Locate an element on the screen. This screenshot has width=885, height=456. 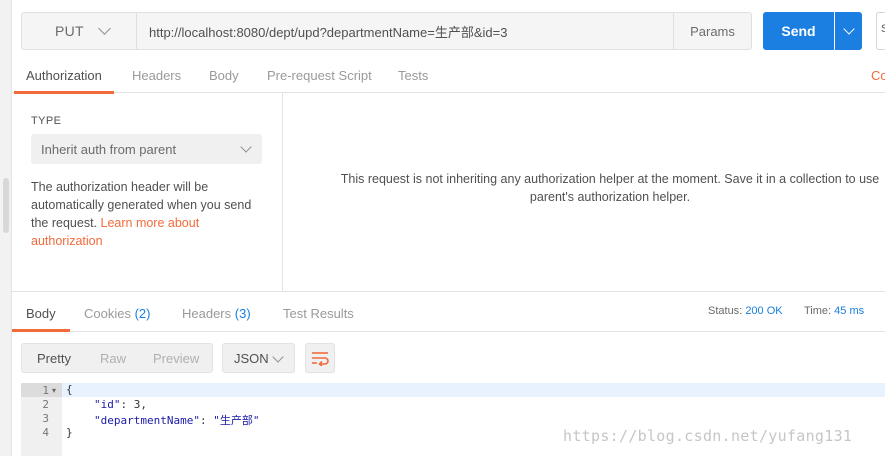
json-key: "id" is located at coordinates (107, 404).